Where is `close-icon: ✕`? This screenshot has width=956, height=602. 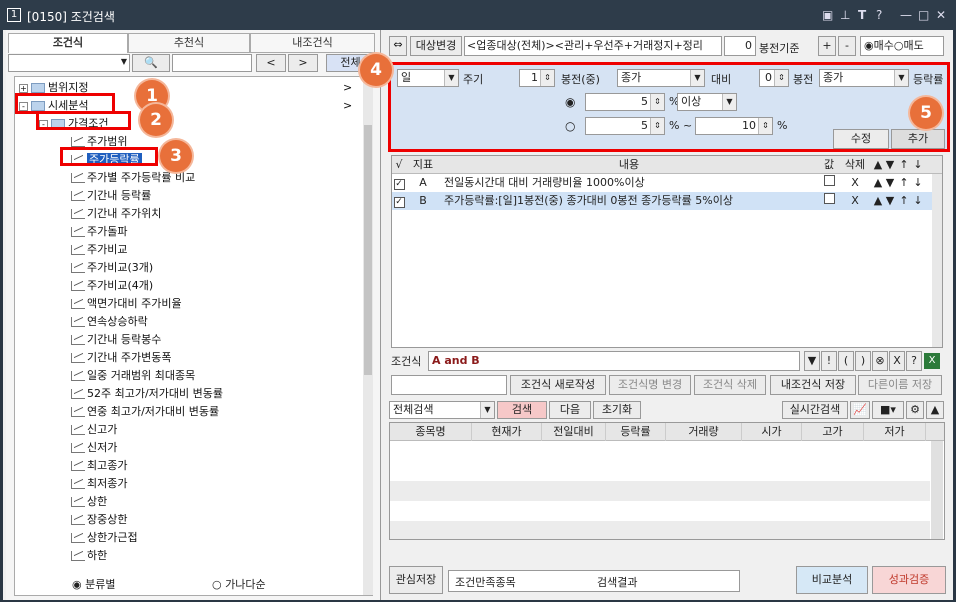
close-icon: ✕ is located at coordinates (941, 15).